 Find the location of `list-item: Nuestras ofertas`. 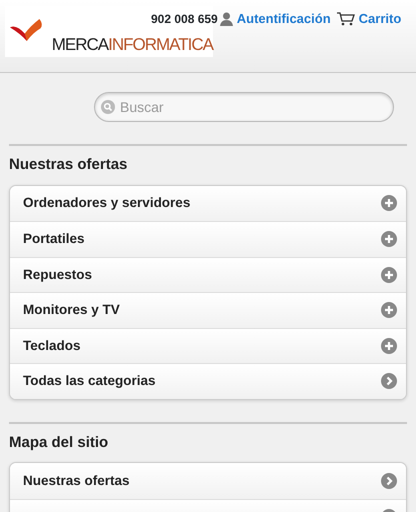

list-item: Nuestras ofertas is located at coordinates (208, 480).